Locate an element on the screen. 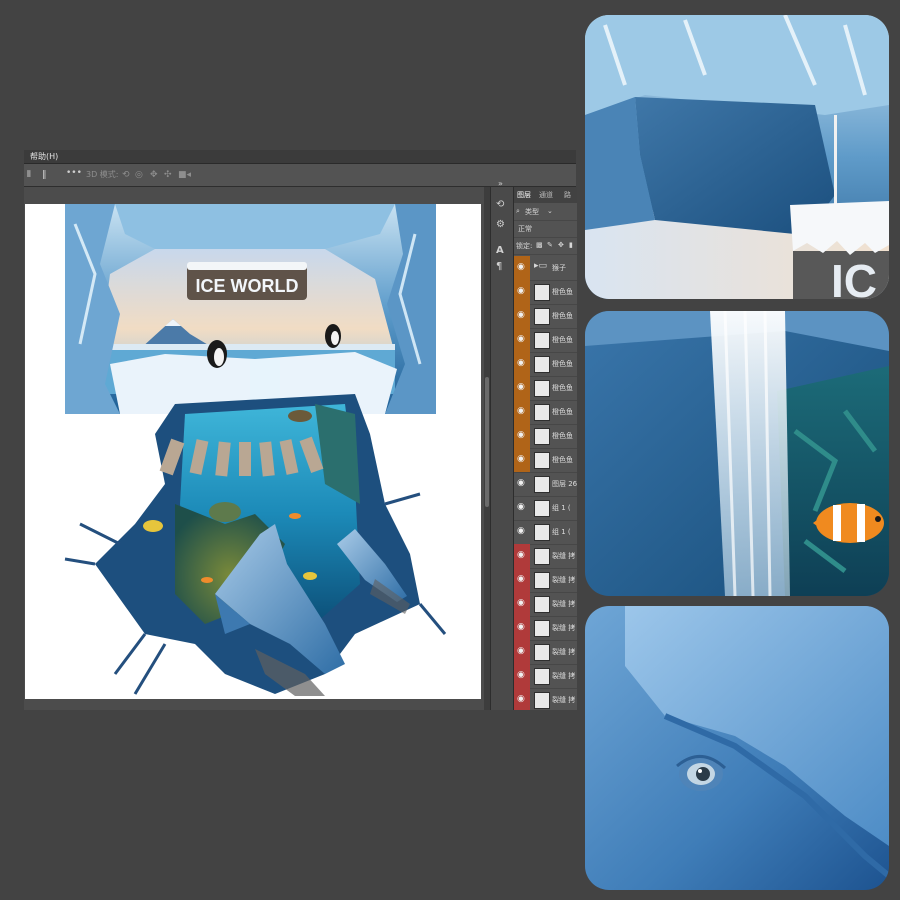 The image size is (900, 900). lock-pixels-icon: ▩ is located at coordinates (539, 245).